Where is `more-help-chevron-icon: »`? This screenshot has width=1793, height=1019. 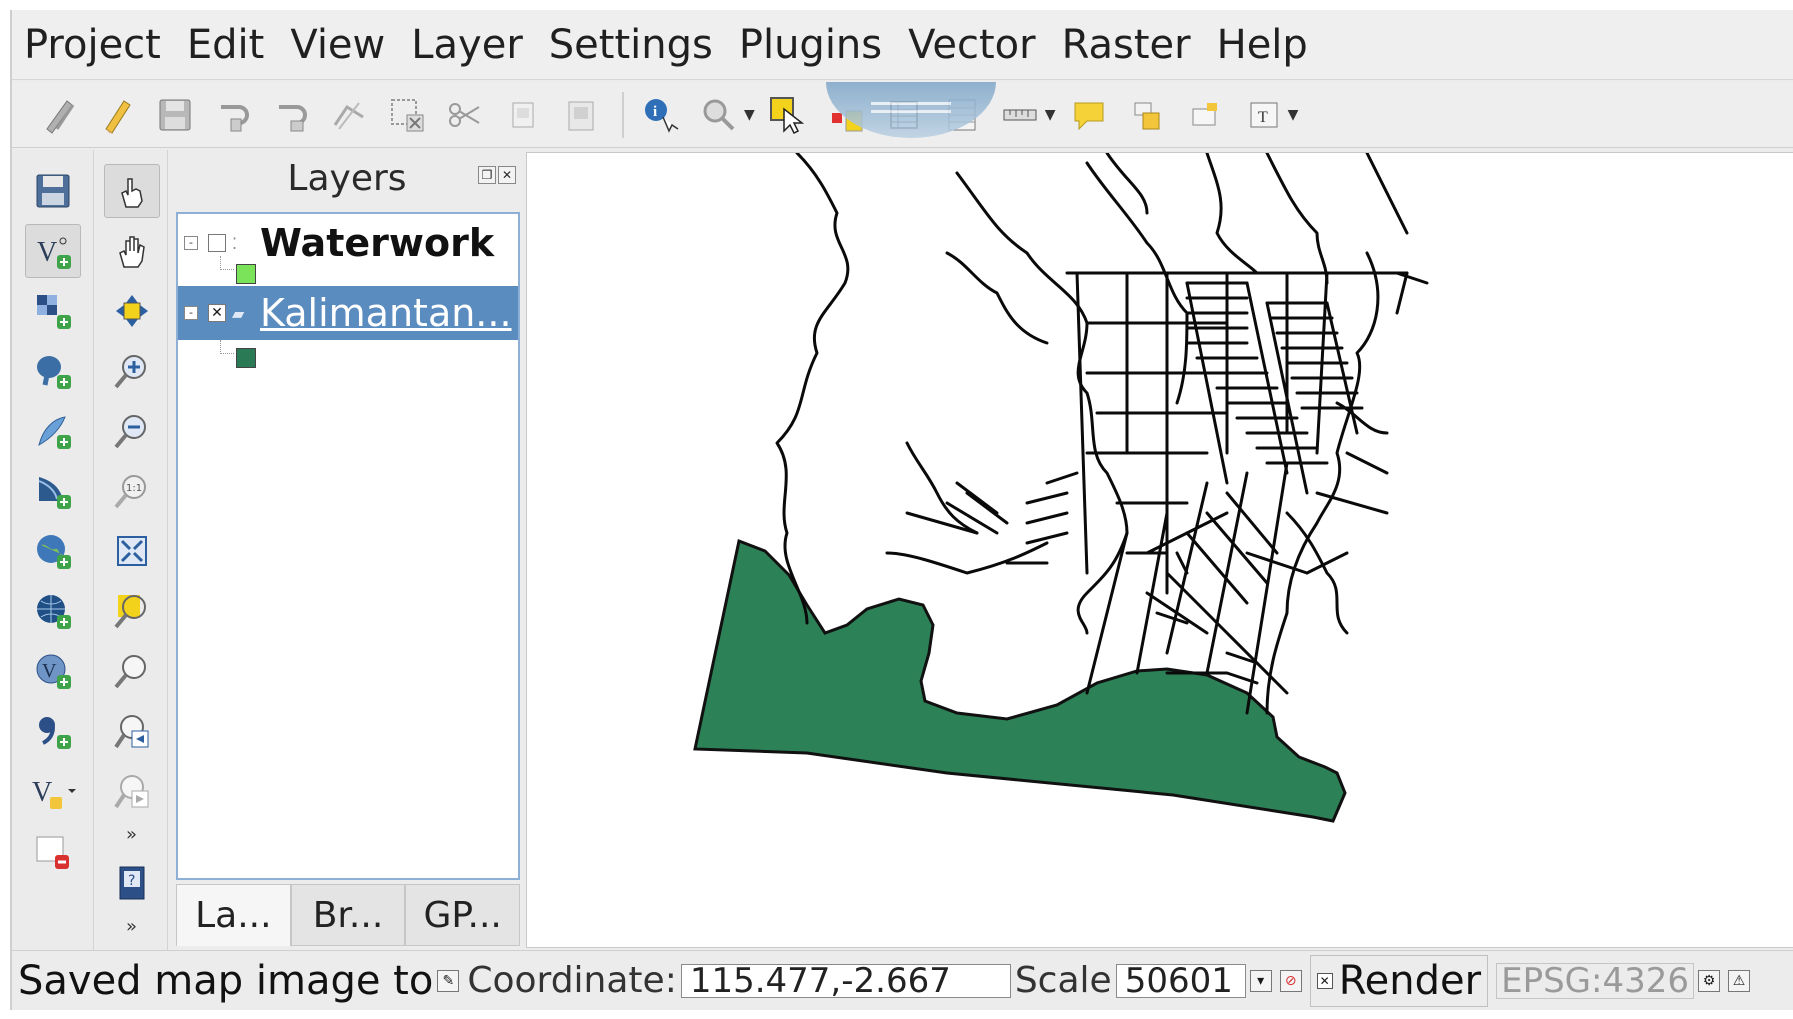 more-help-chevron-icon: » is located at coordinates (131, 927).